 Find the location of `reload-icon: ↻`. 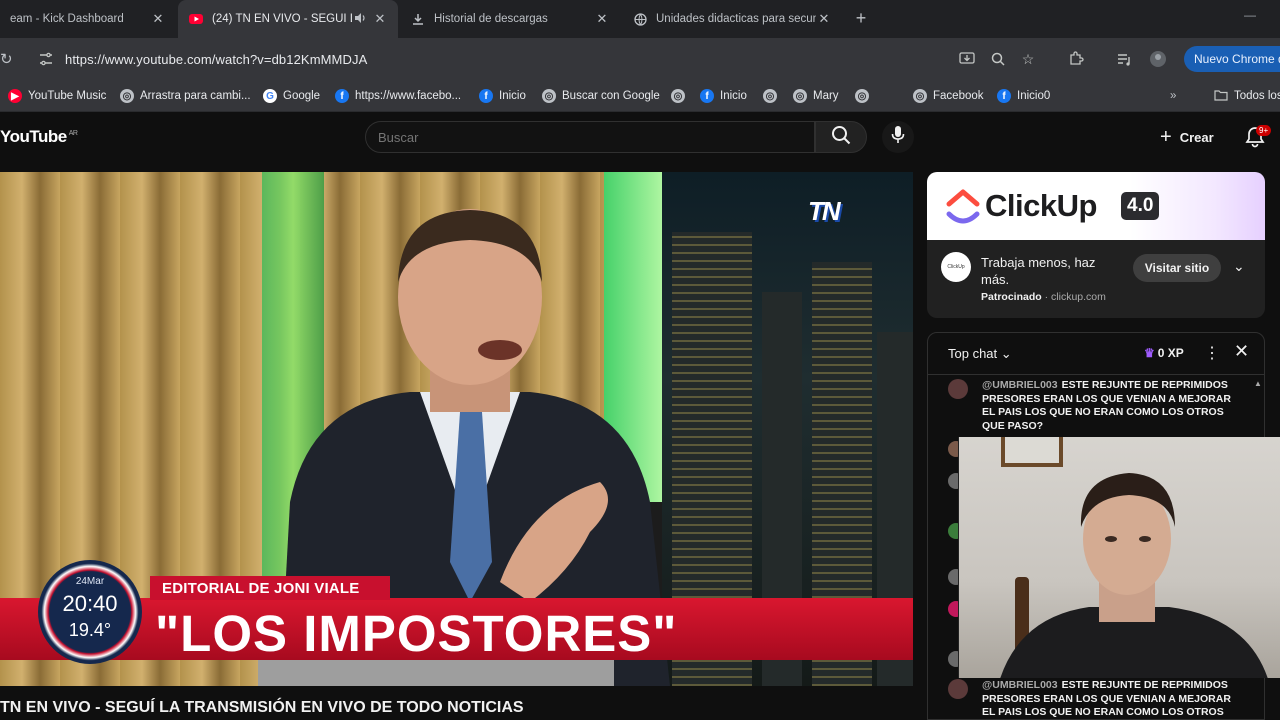

reload-icon: ↻ is located at coordinates (6, 59).